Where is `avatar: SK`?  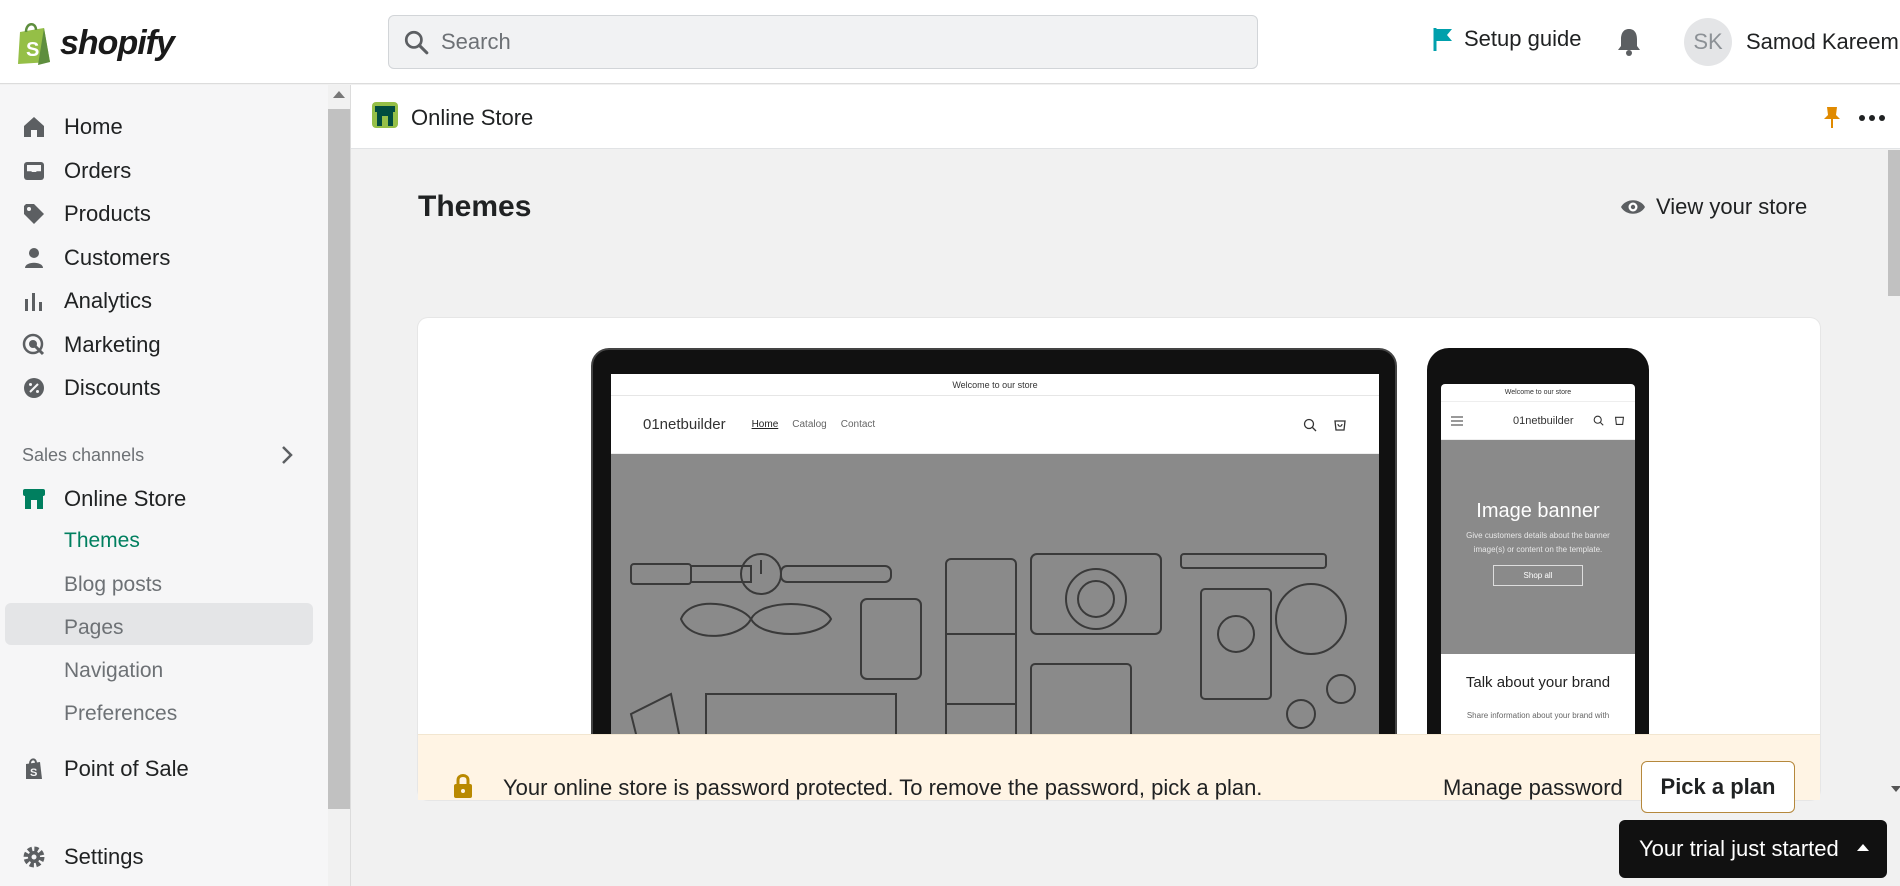 avatar: SK is located at coordinates (1708, 42).